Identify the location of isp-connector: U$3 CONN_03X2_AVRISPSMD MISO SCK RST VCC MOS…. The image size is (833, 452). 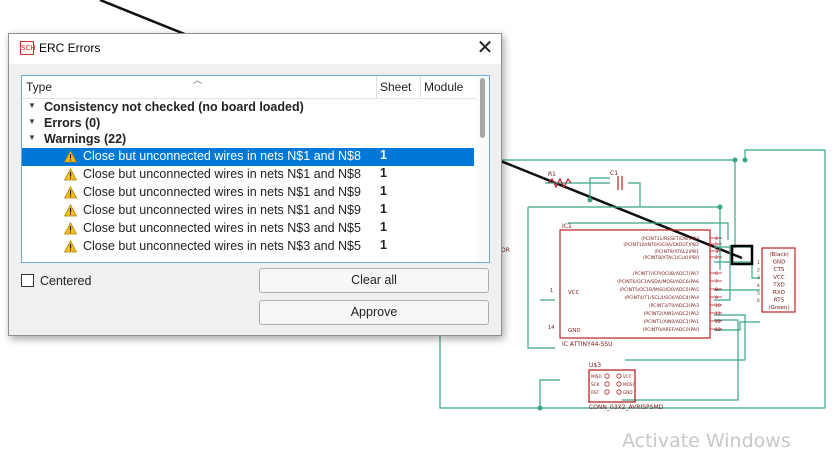
(626, 386).